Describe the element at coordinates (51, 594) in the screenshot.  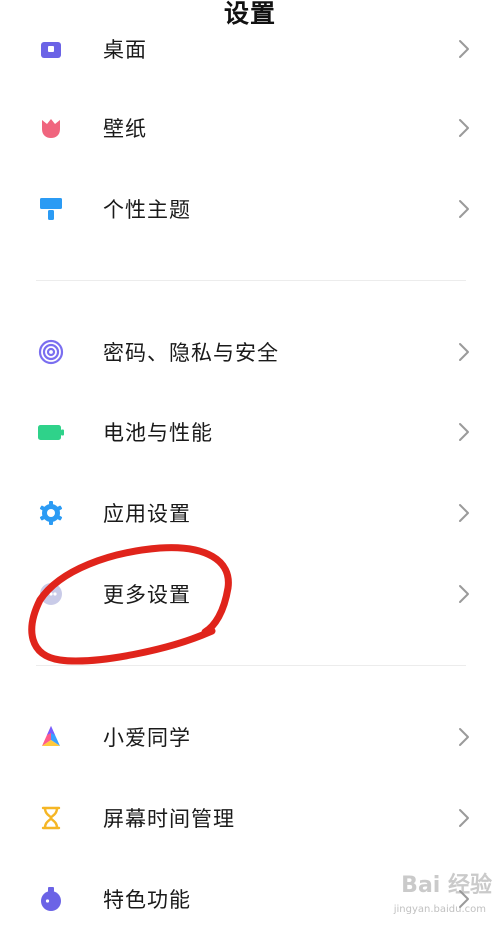
I see `more-dots-icon` at that location.